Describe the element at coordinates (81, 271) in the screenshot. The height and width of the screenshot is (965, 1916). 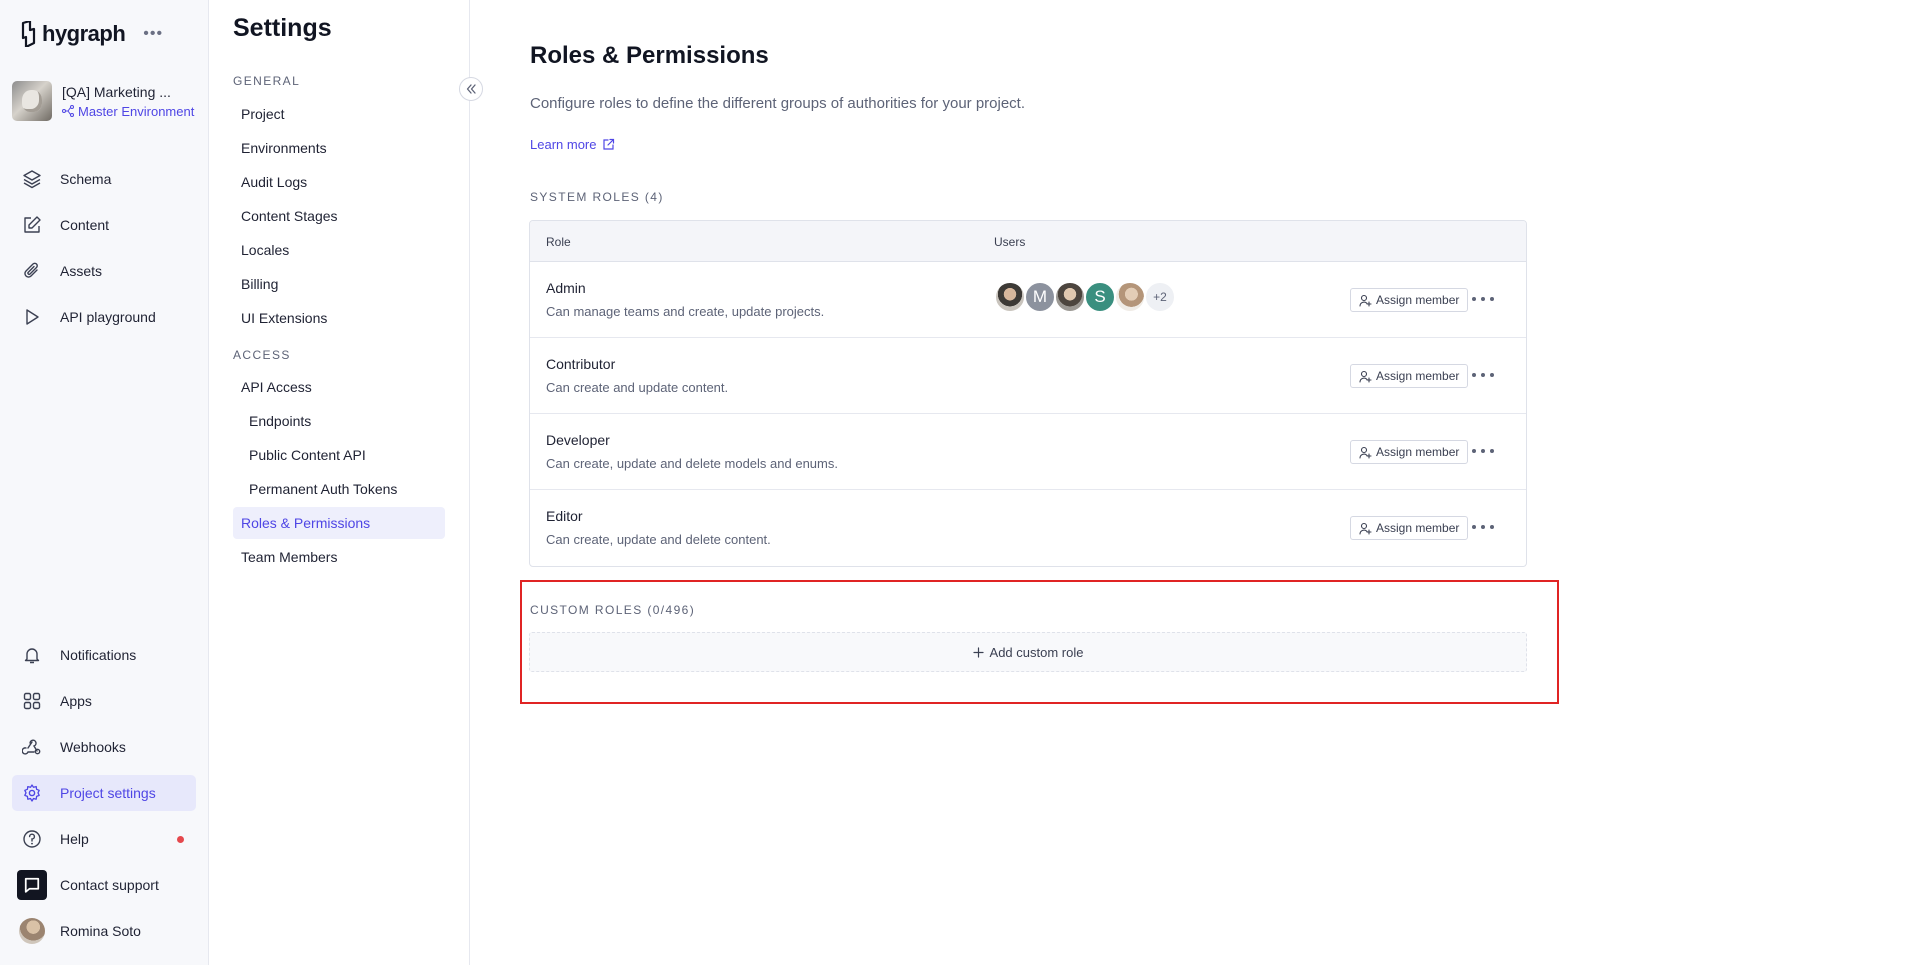
I see `nav-label: Assets` at that location.